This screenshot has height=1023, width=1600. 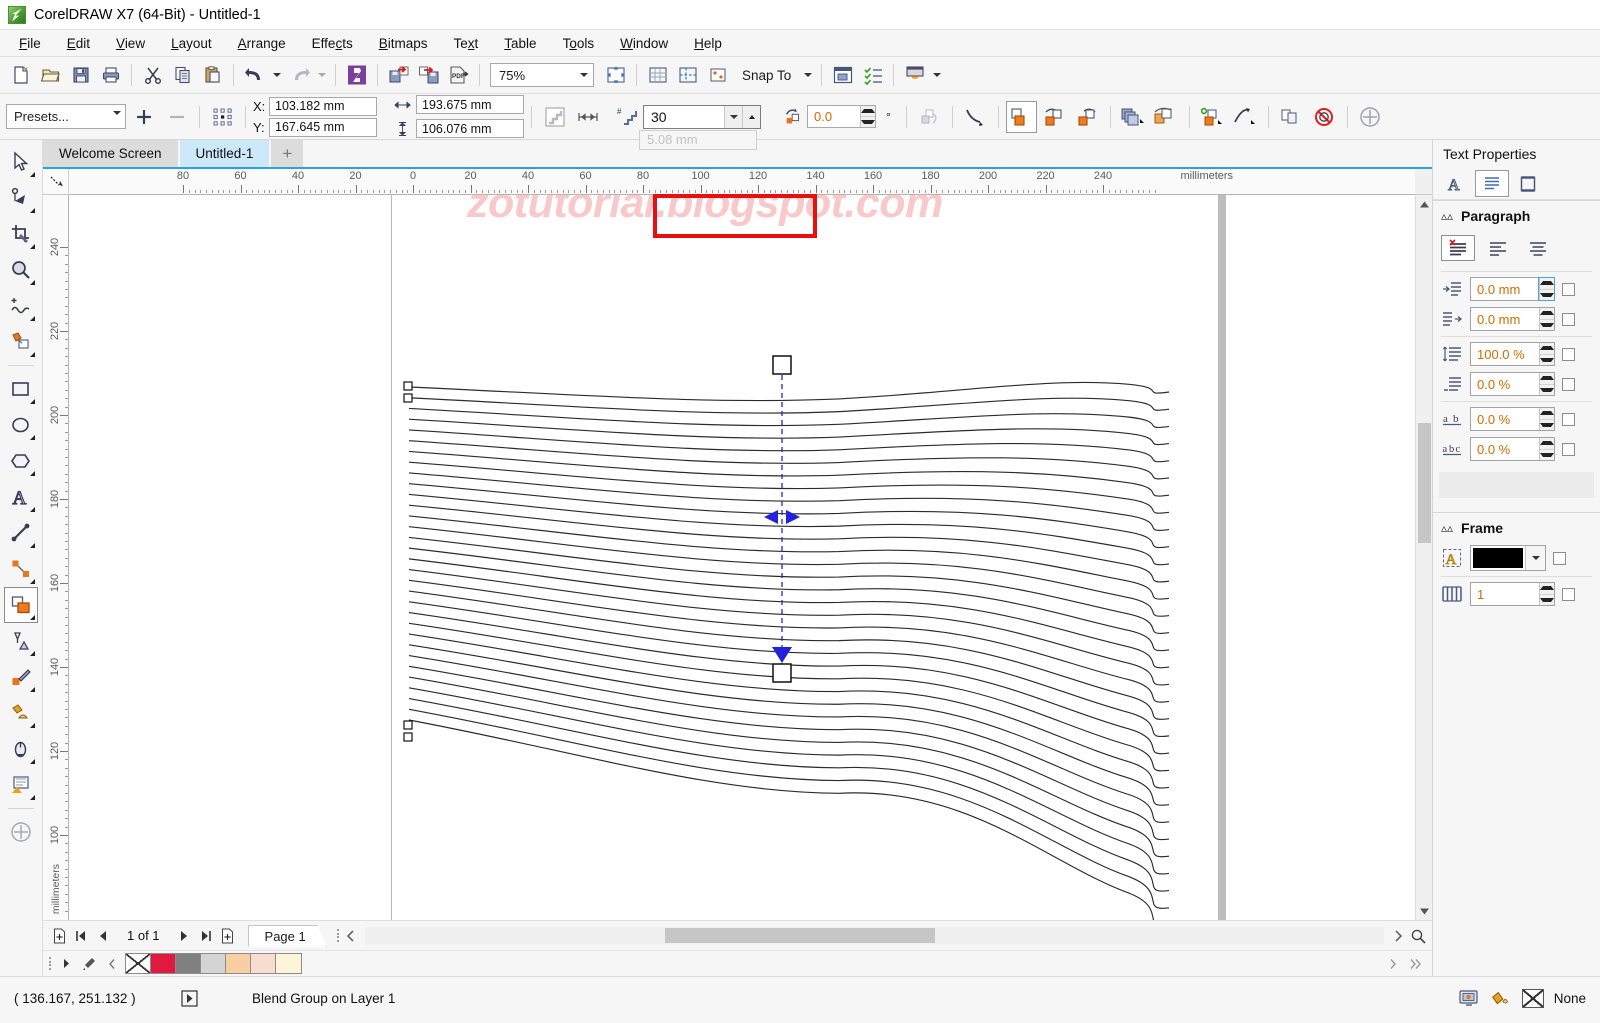 I want to click on menu-arrange: Arrange, so click(x=262, y=43).